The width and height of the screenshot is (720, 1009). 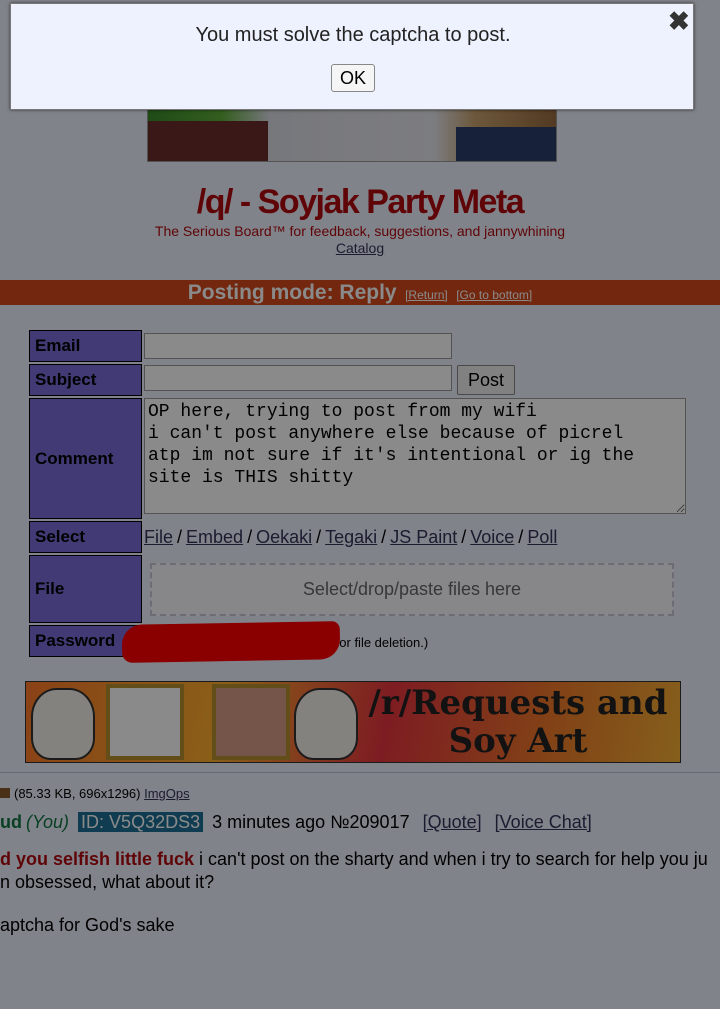 I want to click on captcha-alert-dialog: You must solve the captcha to post. OK ✖, so click(x=352, y=56).